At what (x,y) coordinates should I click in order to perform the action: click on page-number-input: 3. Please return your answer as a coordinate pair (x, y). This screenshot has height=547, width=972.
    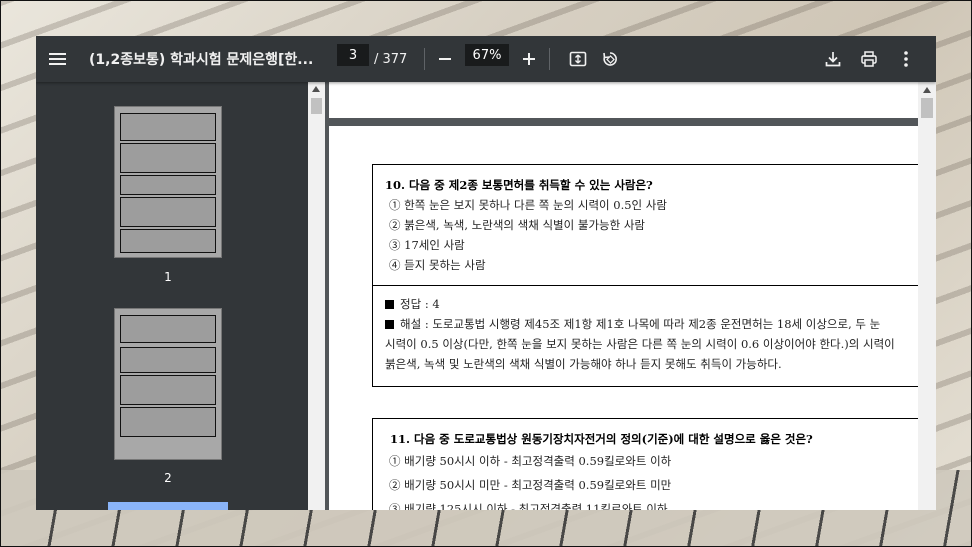
    Looking at the image, I should click on (353, 55).